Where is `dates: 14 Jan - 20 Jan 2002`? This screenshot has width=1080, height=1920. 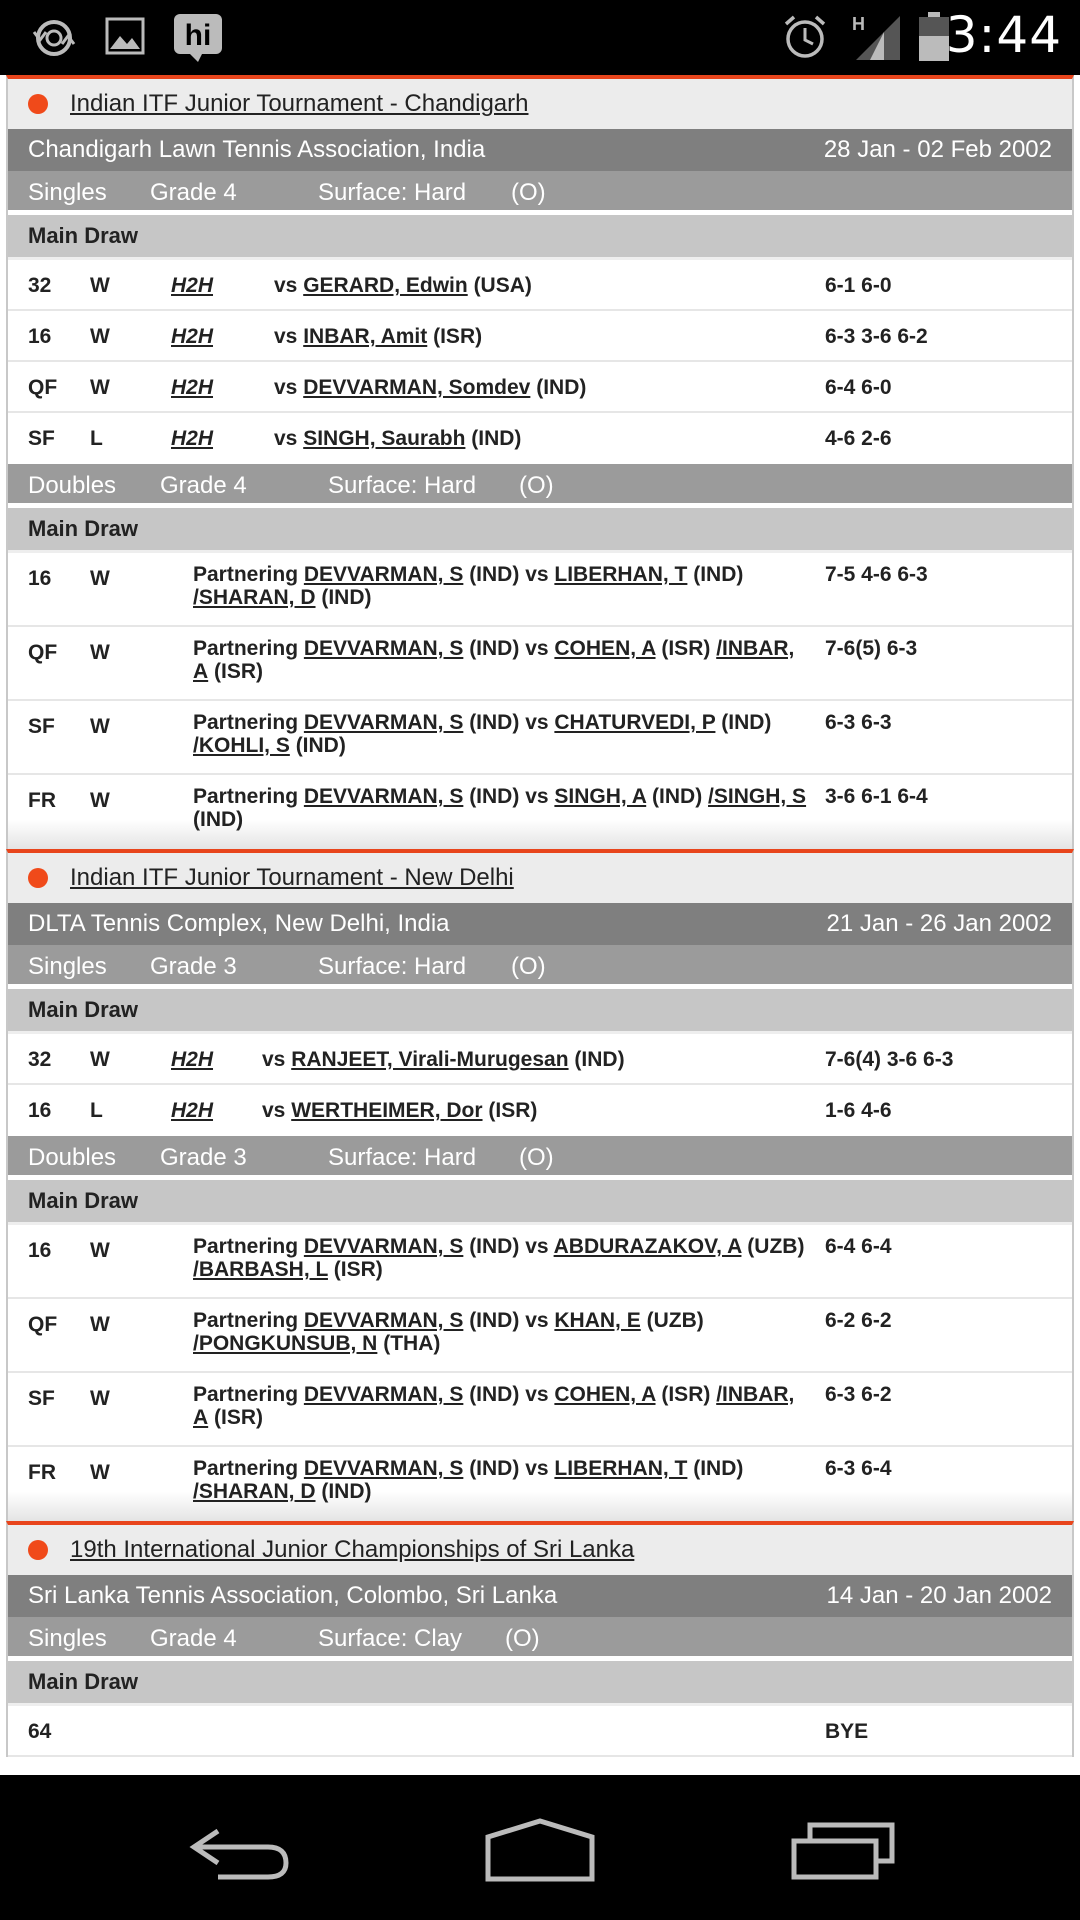
dates: 14 Jan - 20 Jan 2002 is located at coordinates (939, 1595).